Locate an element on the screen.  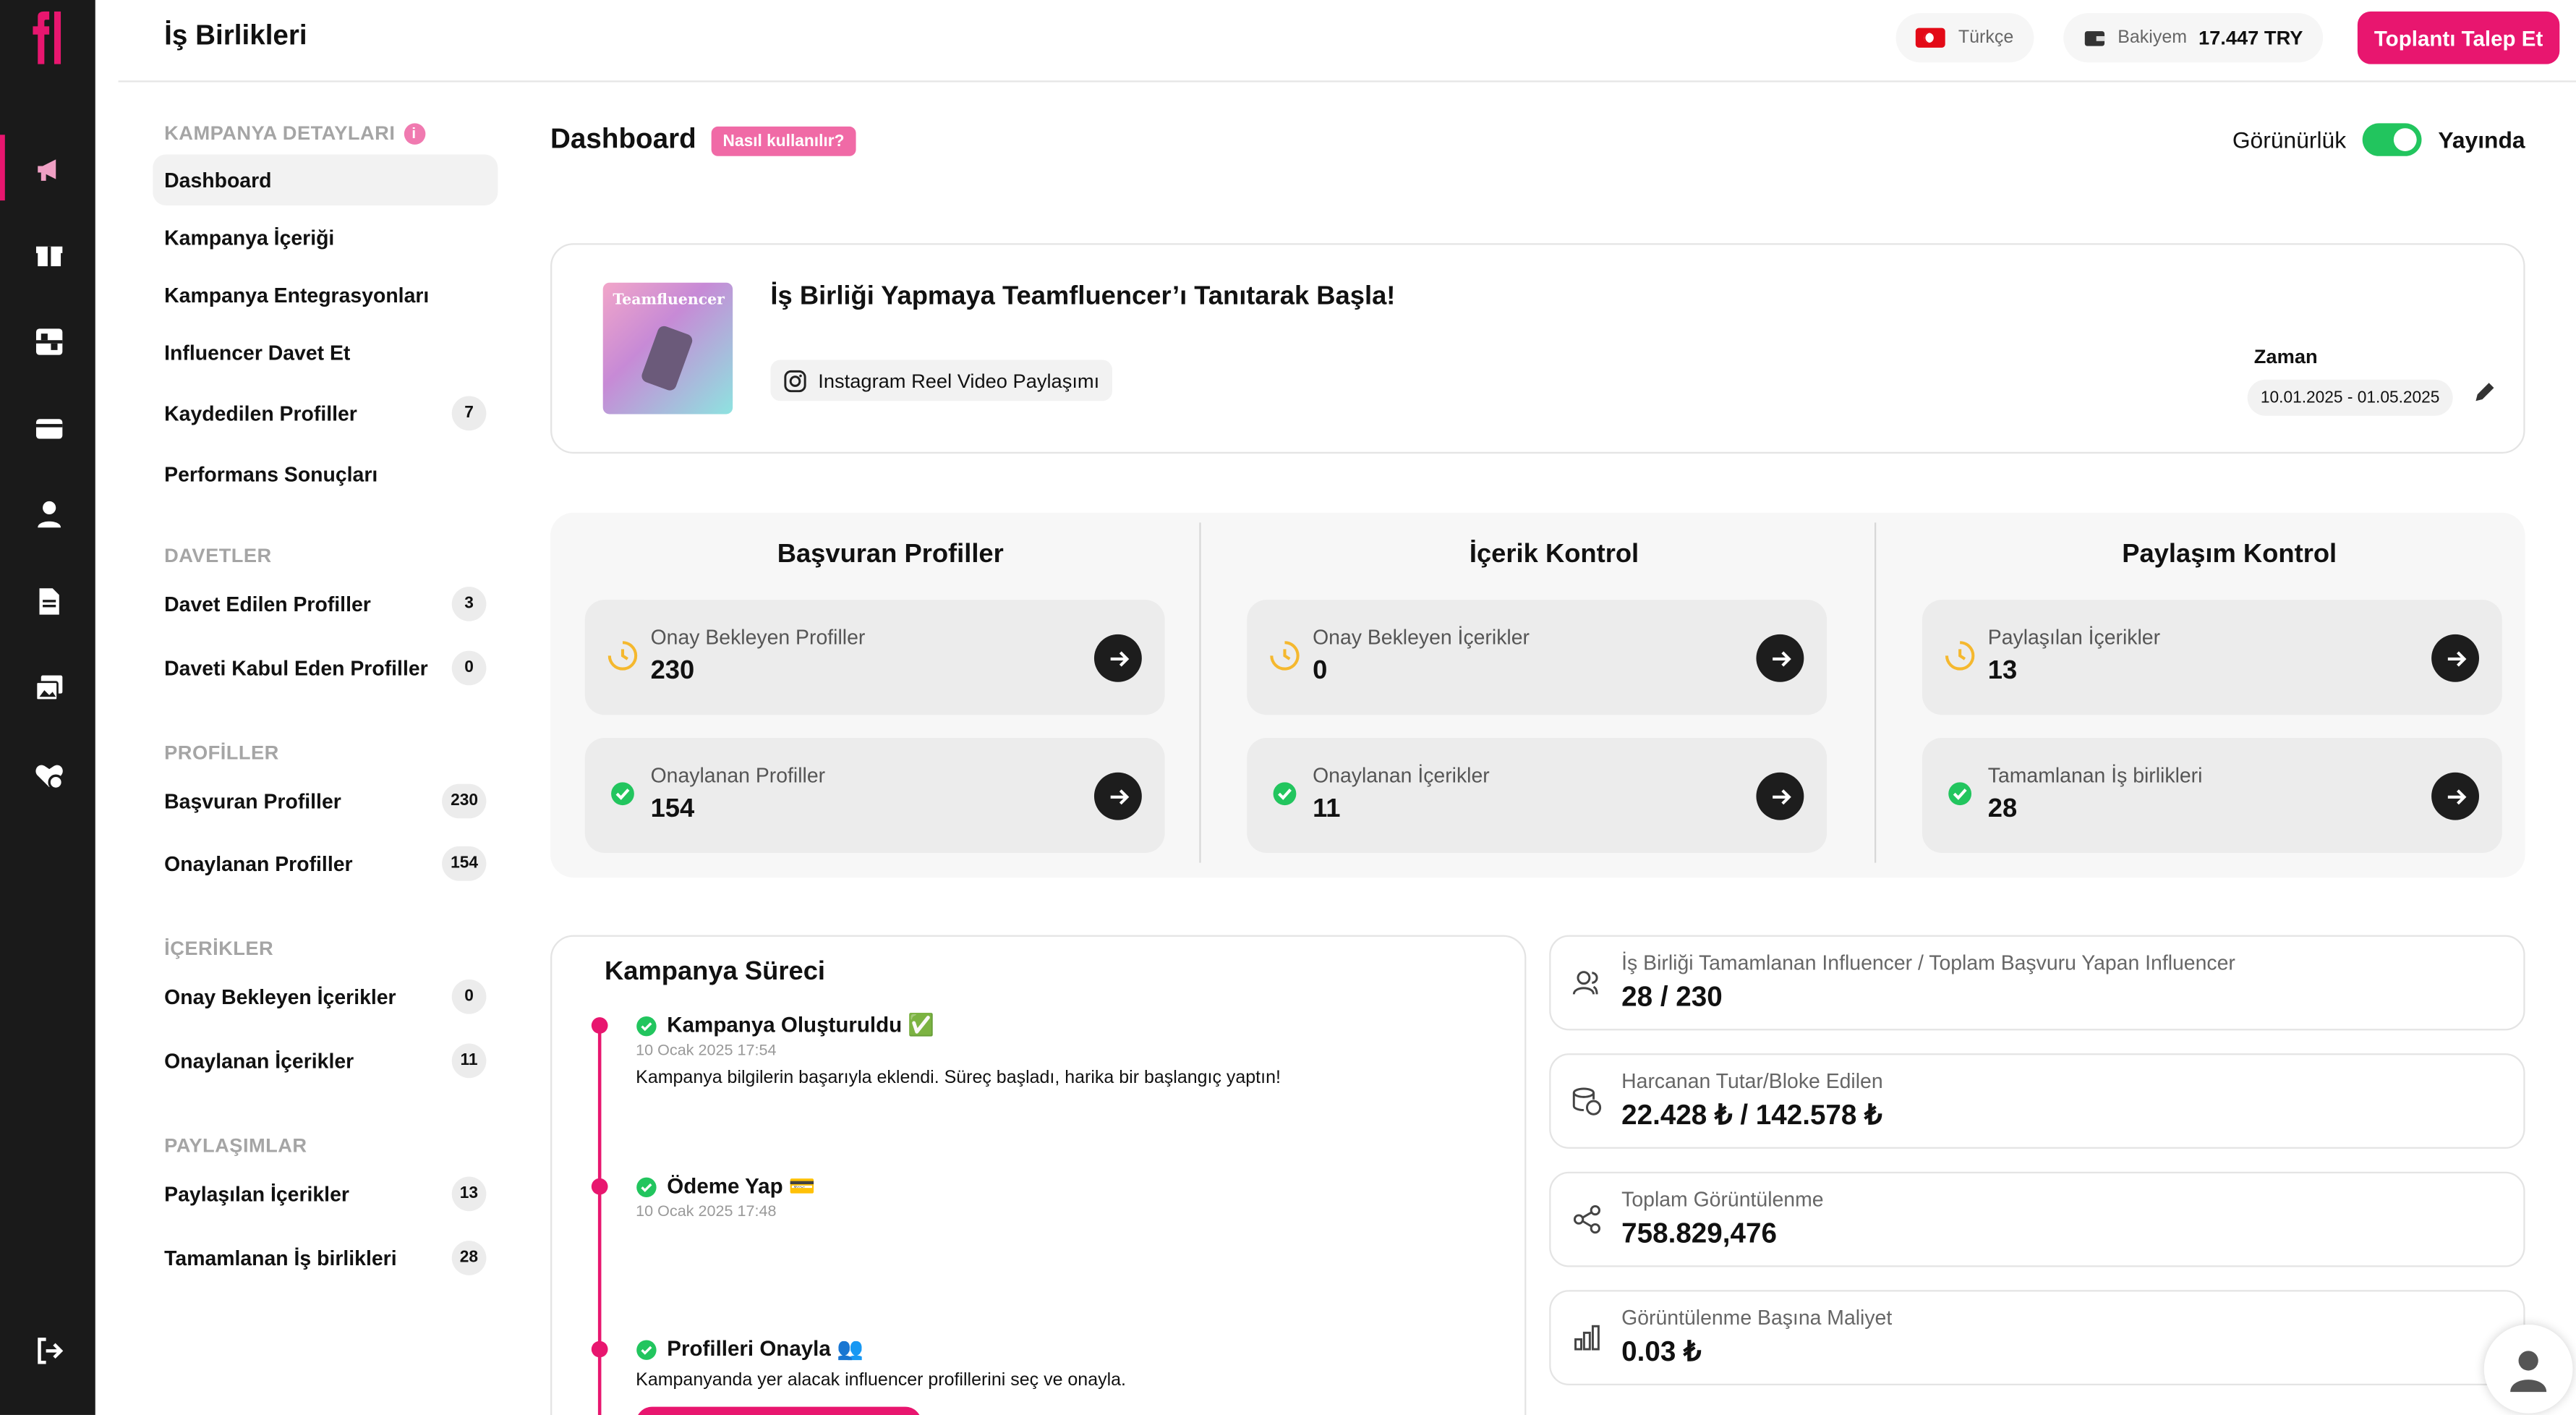
nav-label: Influencer Davet Et is located at coordinates (257, 353).